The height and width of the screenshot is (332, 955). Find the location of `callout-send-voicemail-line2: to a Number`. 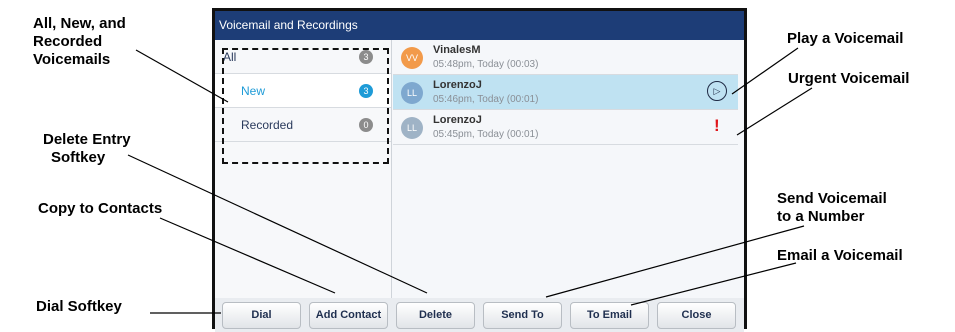

callout-send-voicemail-line2: to a Number is located at coordinates (821, 216).